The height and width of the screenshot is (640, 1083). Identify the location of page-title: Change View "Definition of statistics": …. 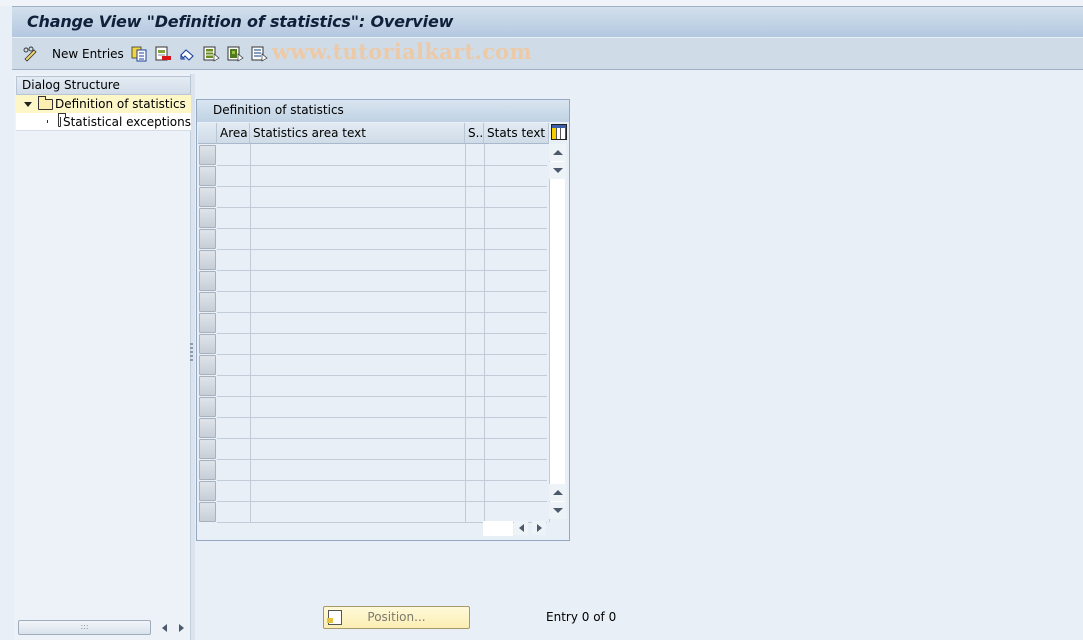
(240, 21).